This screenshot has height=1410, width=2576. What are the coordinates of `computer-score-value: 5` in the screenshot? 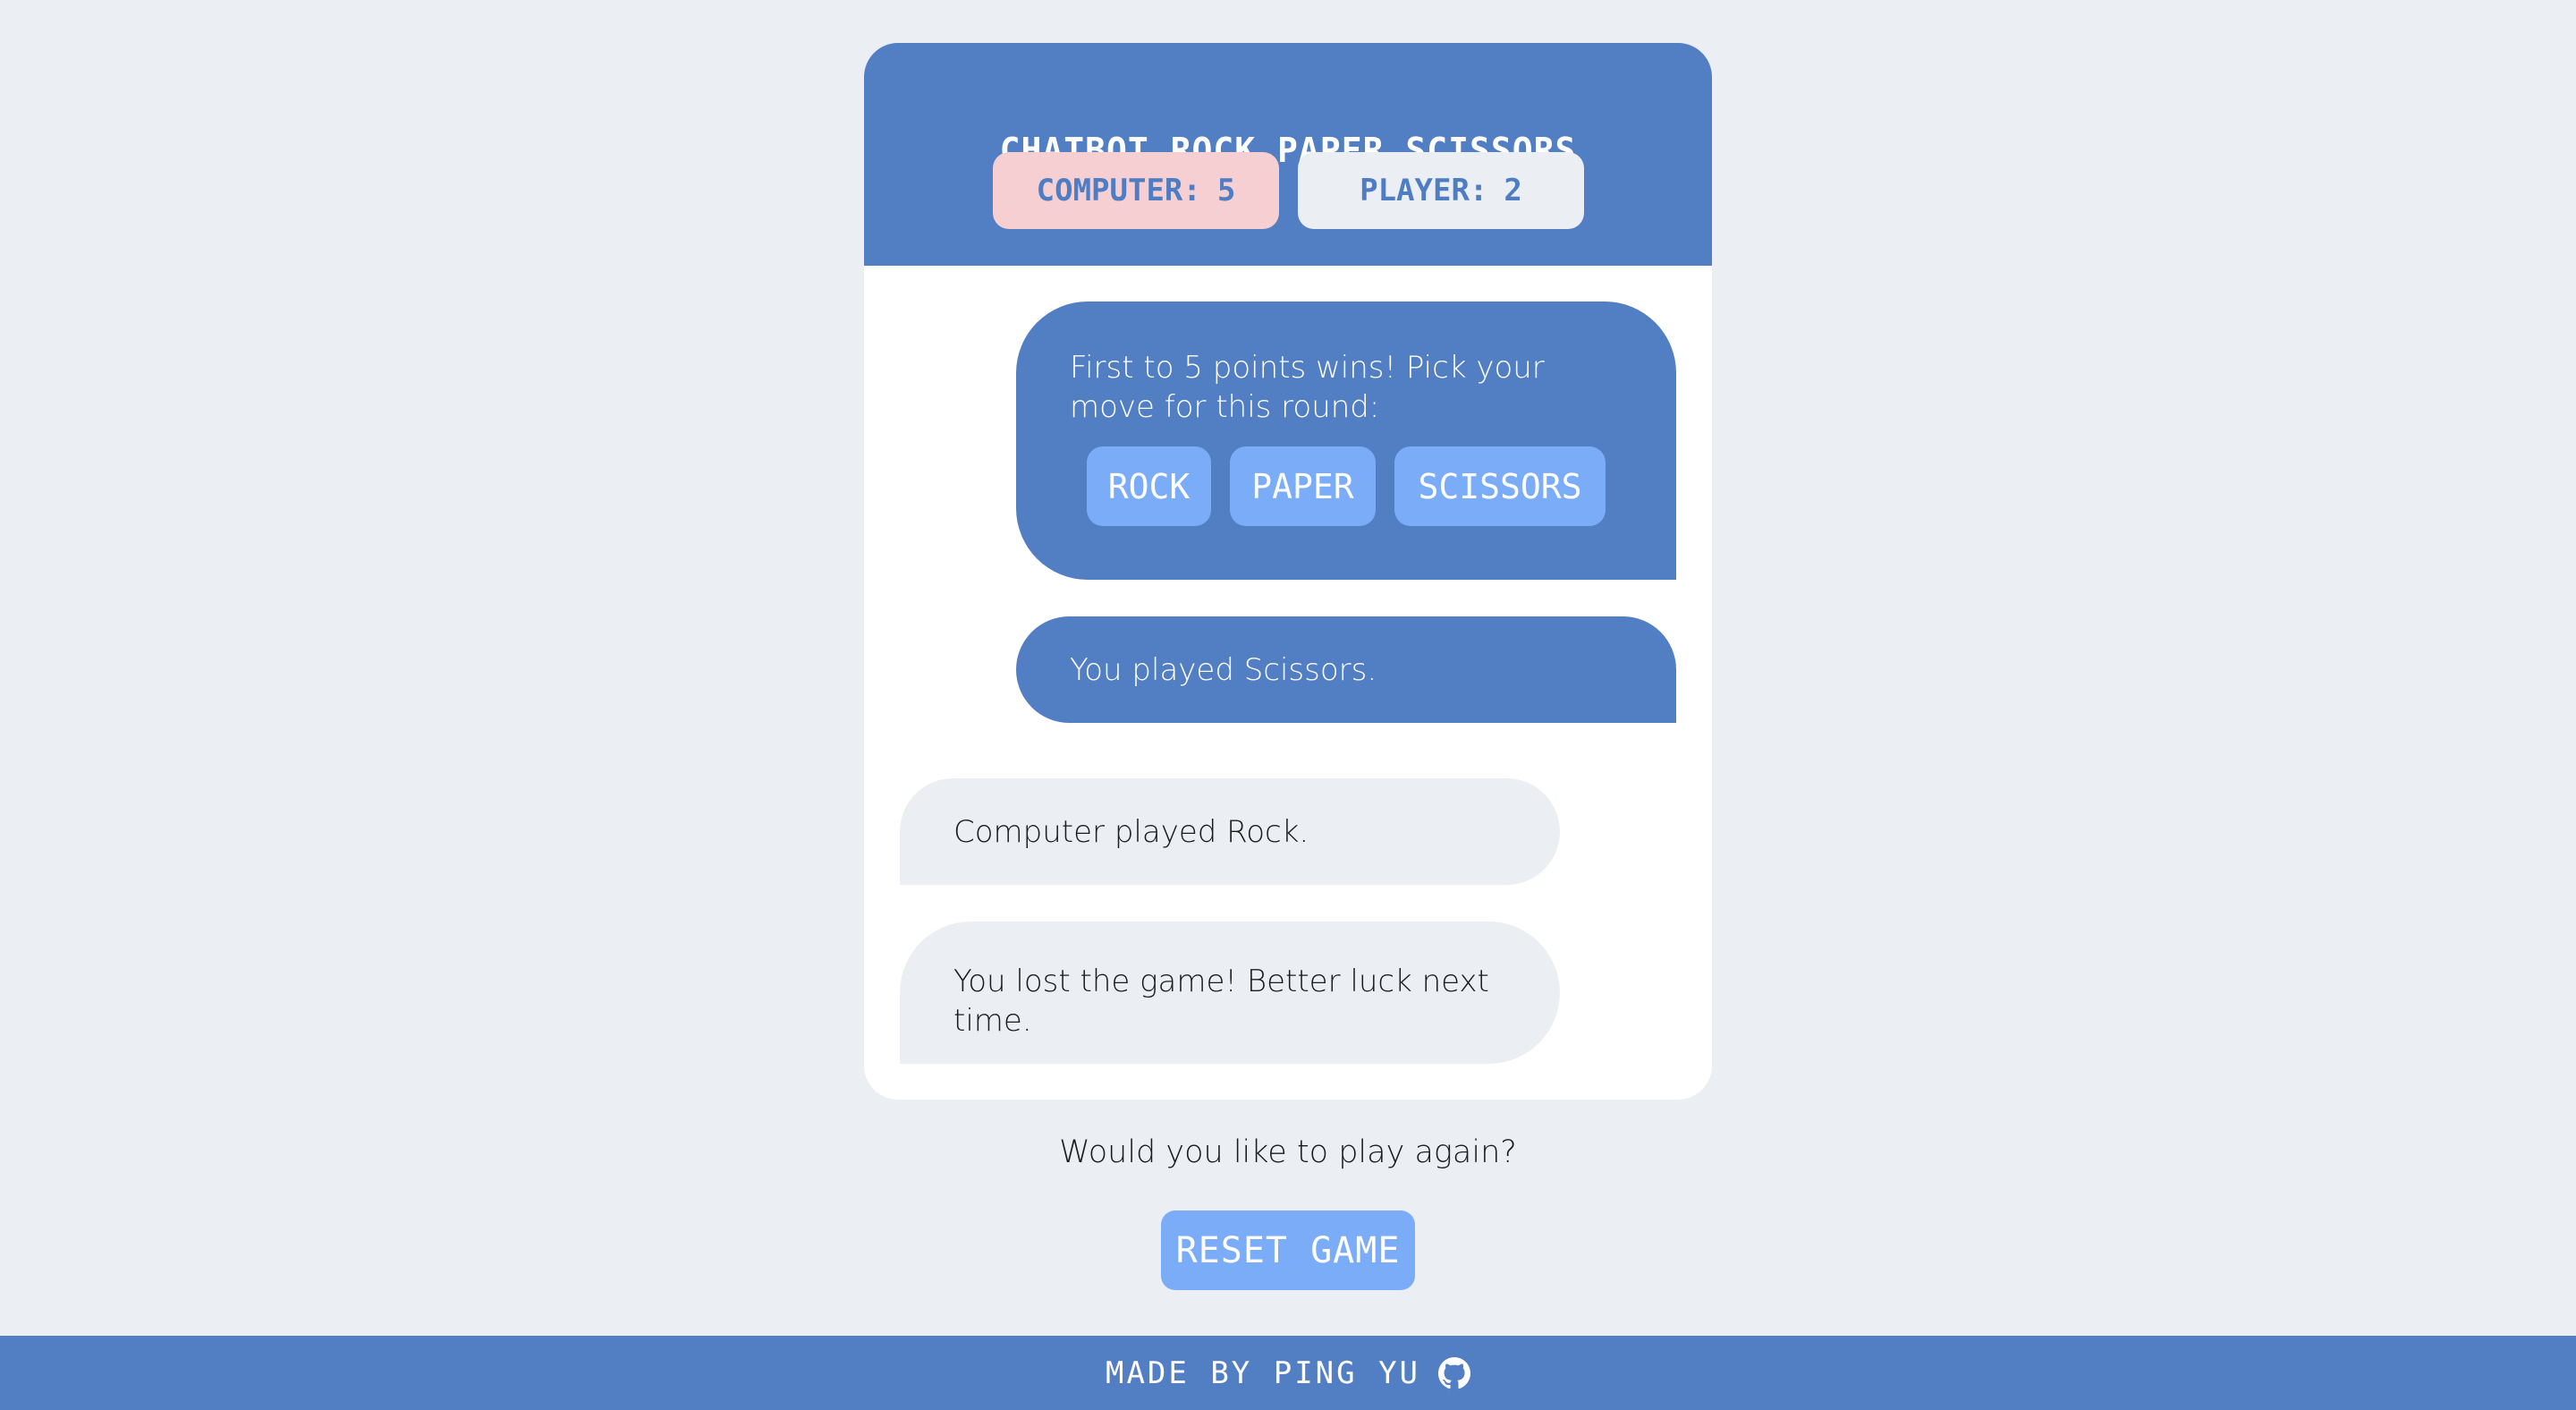 It's located at (1226, 191).